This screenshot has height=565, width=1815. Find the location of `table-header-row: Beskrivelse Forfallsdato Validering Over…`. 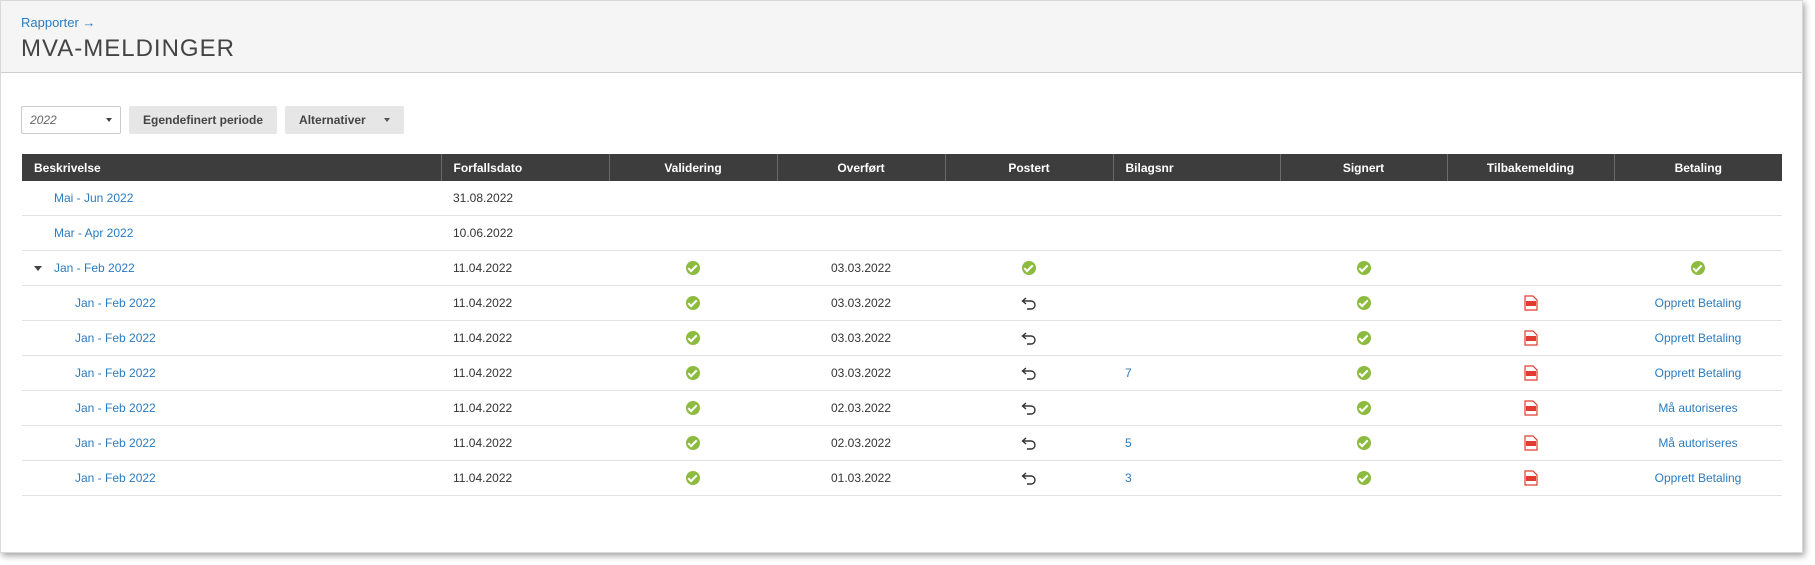

table-header-row: Beskrivelse Forfallsdato Validering Over… is located at coordinates (902, 167).